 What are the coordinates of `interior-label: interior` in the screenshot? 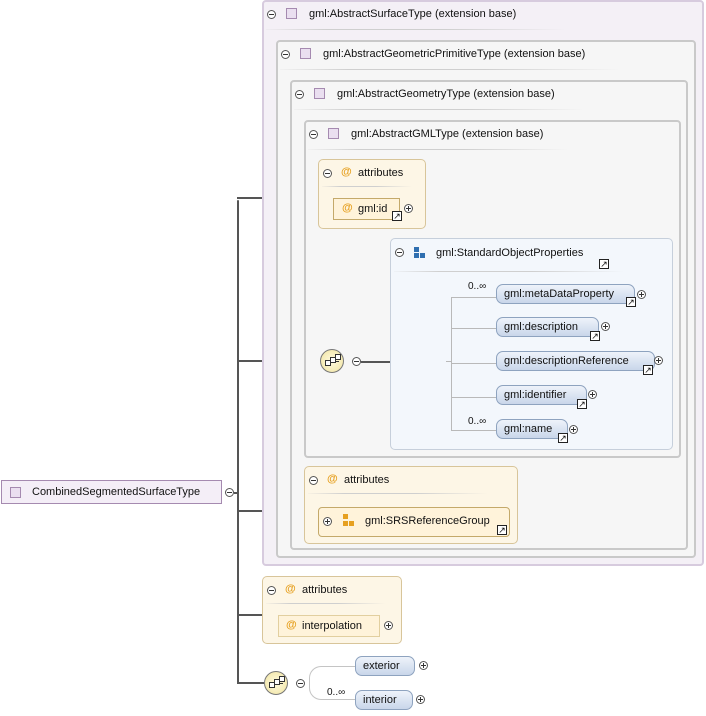 It's located at (380, 700).